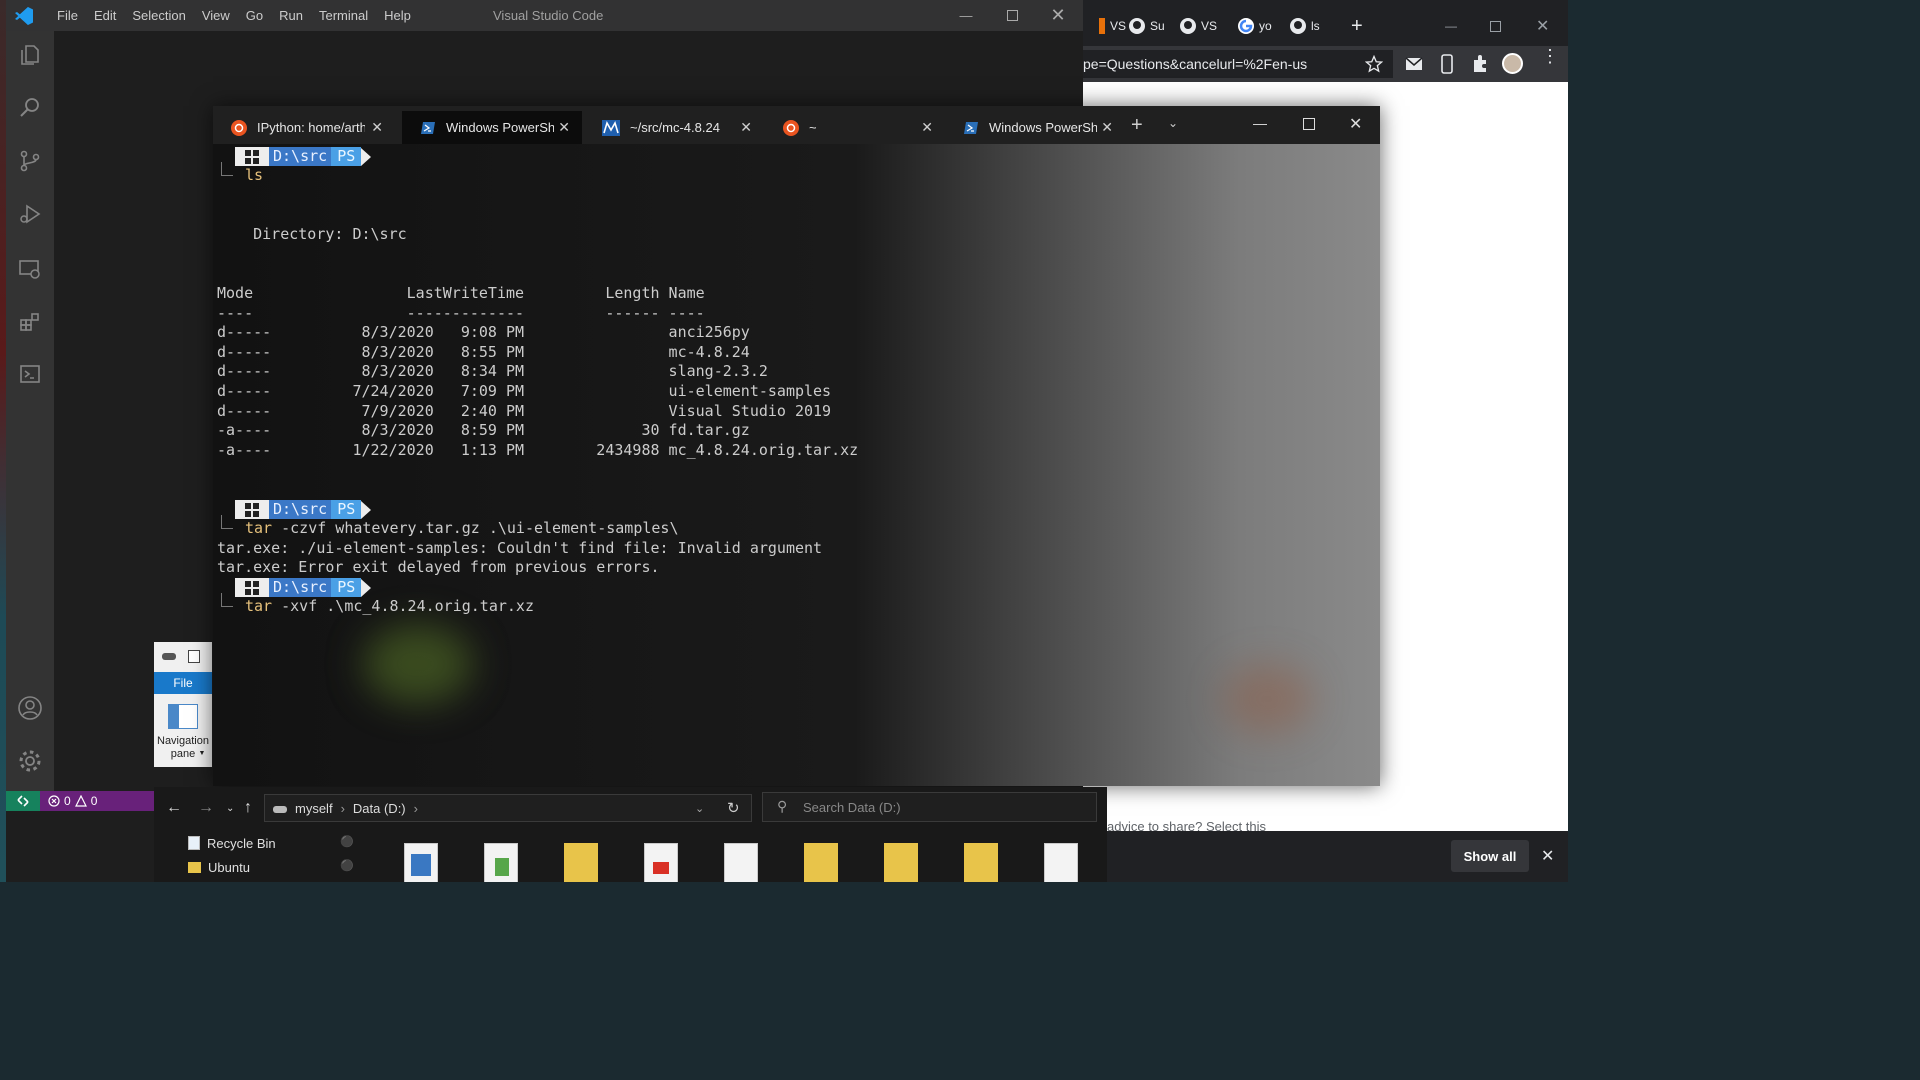 The image size is (1920, 1080). I want to click on navigation-pane-button: Navigation pane ▼, so click(183, 730).